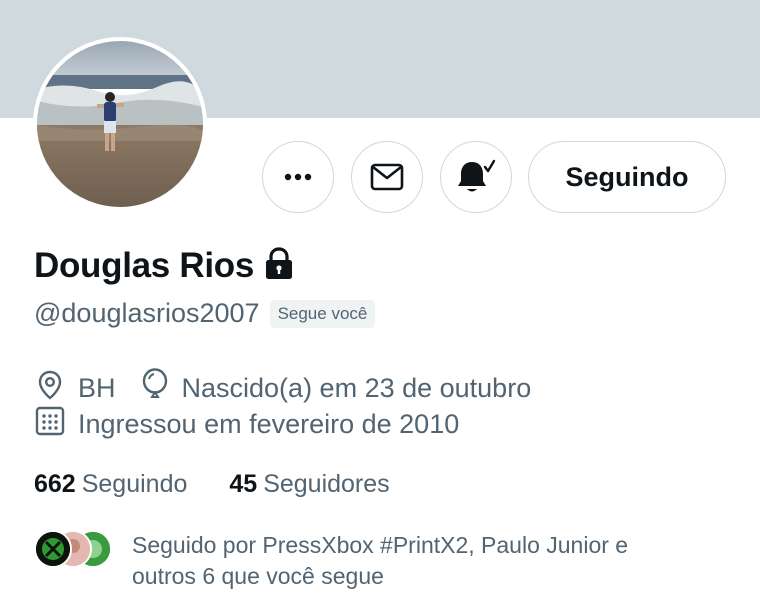  I want to click on birthday-item: Nascido(a) em 23 de outubro, so click(336, 388).